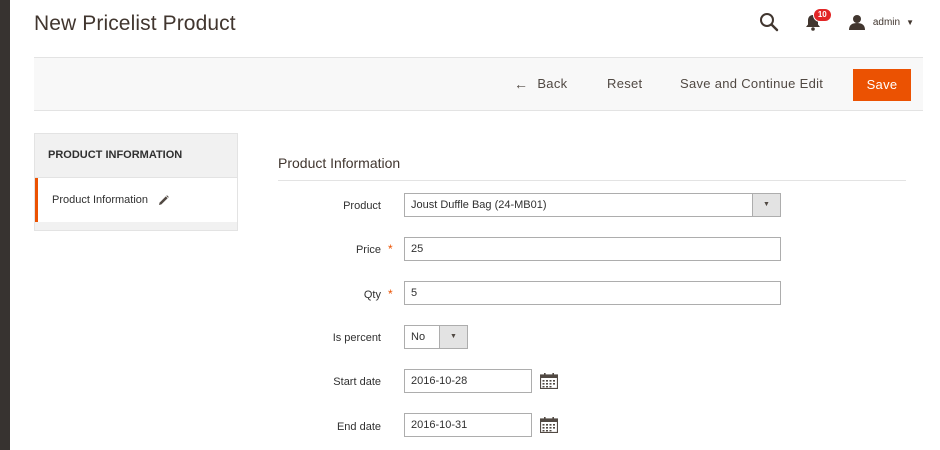 The width and height of the screenshot is (940, 450). I want to click on search-icon, so click(769, 22).